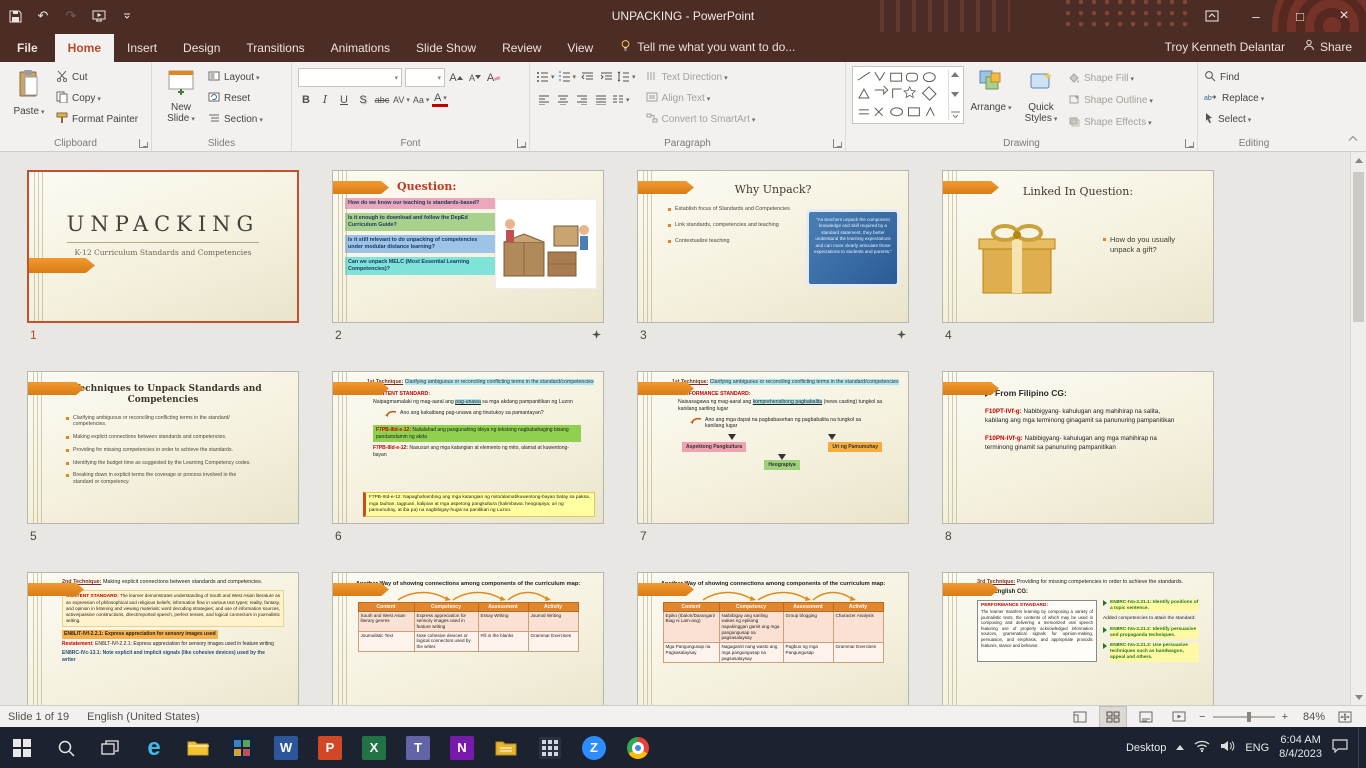  What do you see at coordinates (1345, 717) in the screenshot?
I see `fit-slide-to-window-button` at bounding box center [1345, 717].